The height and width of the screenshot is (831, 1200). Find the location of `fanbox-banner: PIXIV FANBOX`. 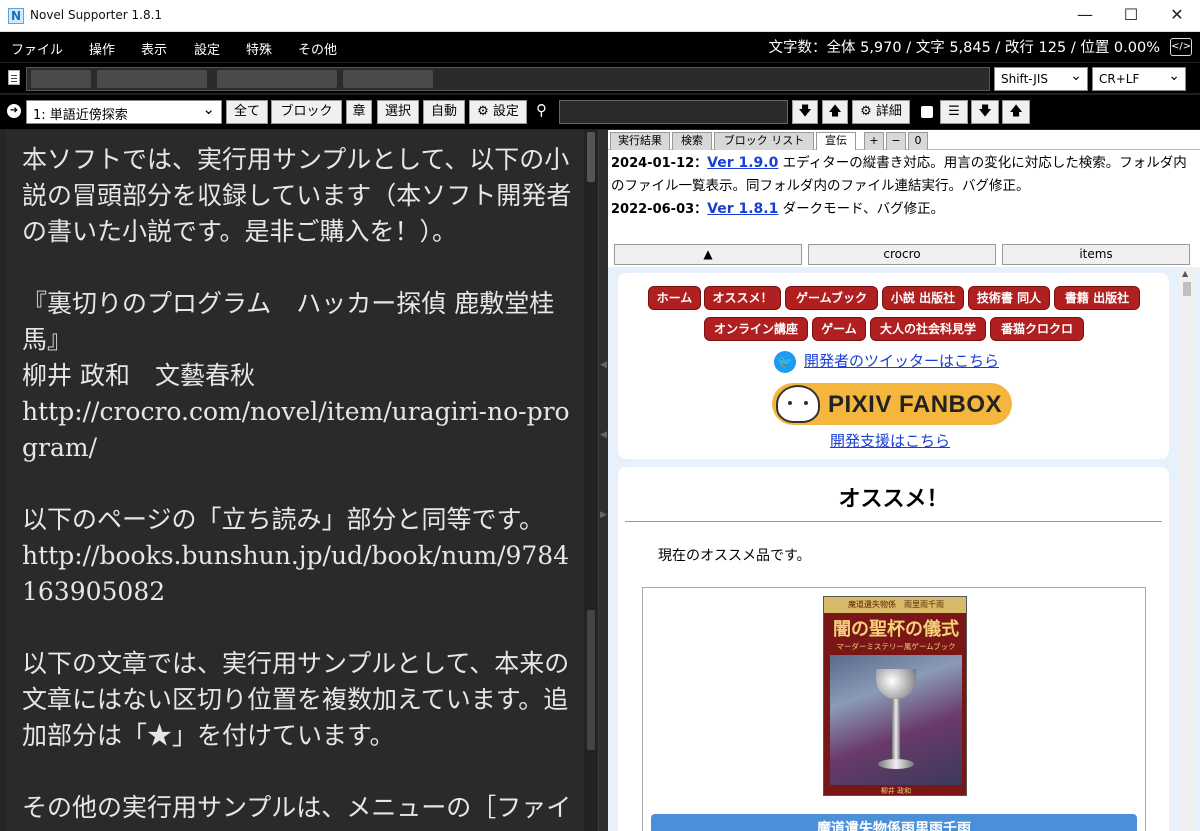

fanbox-banner: PIXIV FANBOX is located at coordinates (892, 404).